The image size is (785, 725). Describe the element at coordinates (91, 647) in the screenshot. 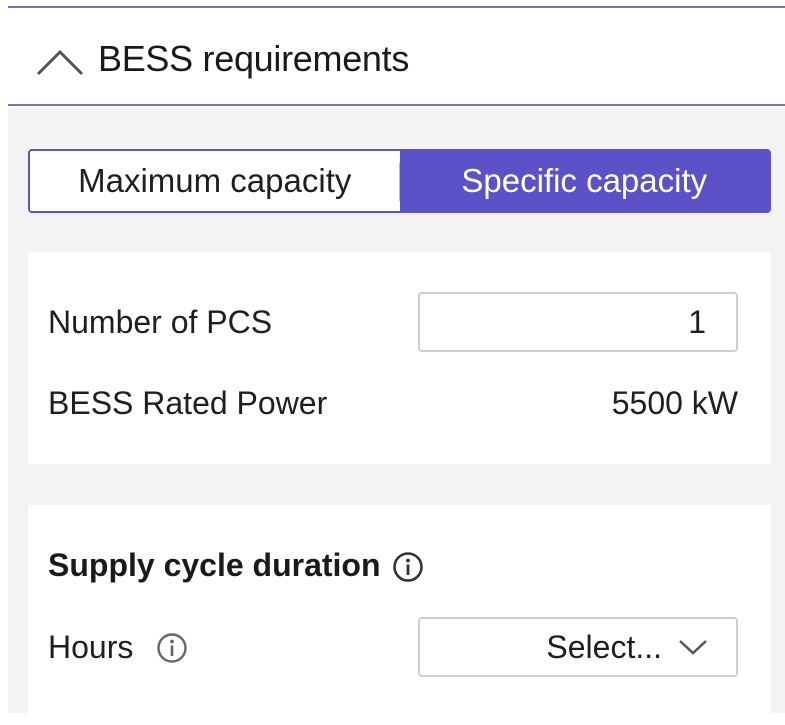

I see `hours-label: Hours` at that location.